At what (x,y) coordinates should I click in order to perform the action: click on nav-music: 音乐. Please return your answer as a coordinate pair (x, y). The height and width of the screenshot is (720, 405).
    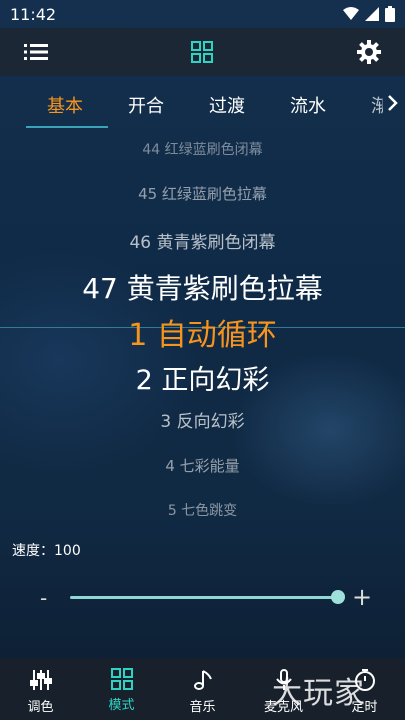
    Looking at the image, I should click on (202, 689).